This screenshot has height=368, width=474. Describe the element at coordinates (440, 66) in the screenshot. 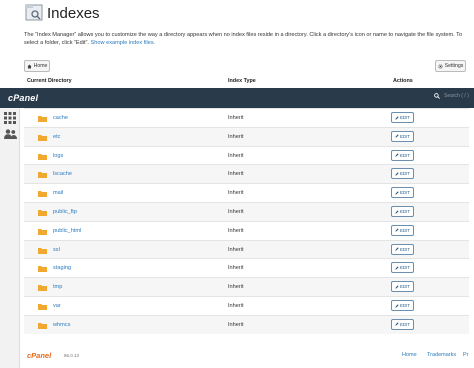

I see `gear-icon` at that location.